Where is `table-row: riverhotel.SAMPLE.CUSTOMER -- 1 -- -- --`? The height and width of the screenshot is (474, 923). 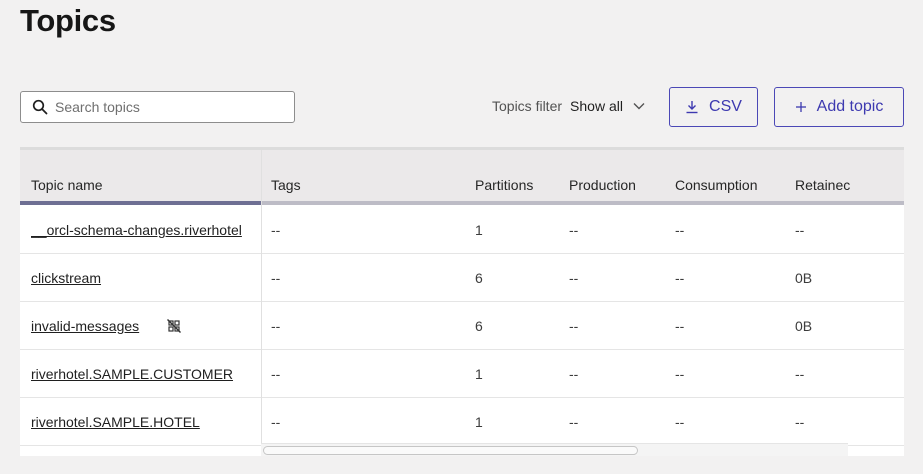
table-row: riverhotel.SAMPLE.CUSTOMER -- 1 -- -- -- is located at coordinates (462, 374).